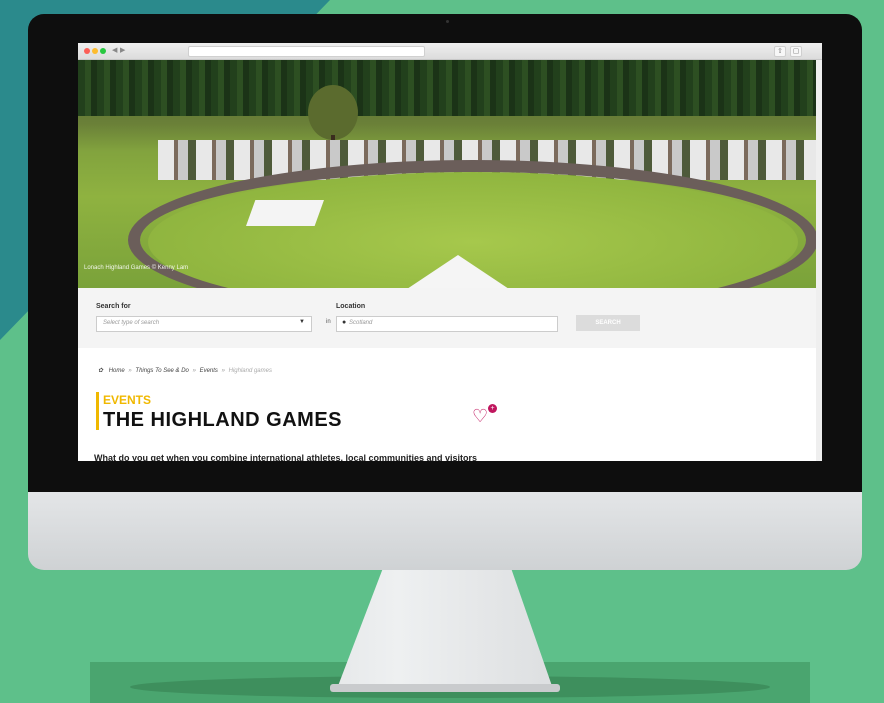 This screenshot has width=884, height=703. I want to click on location-pin-icon: ●, so click(344, 322).